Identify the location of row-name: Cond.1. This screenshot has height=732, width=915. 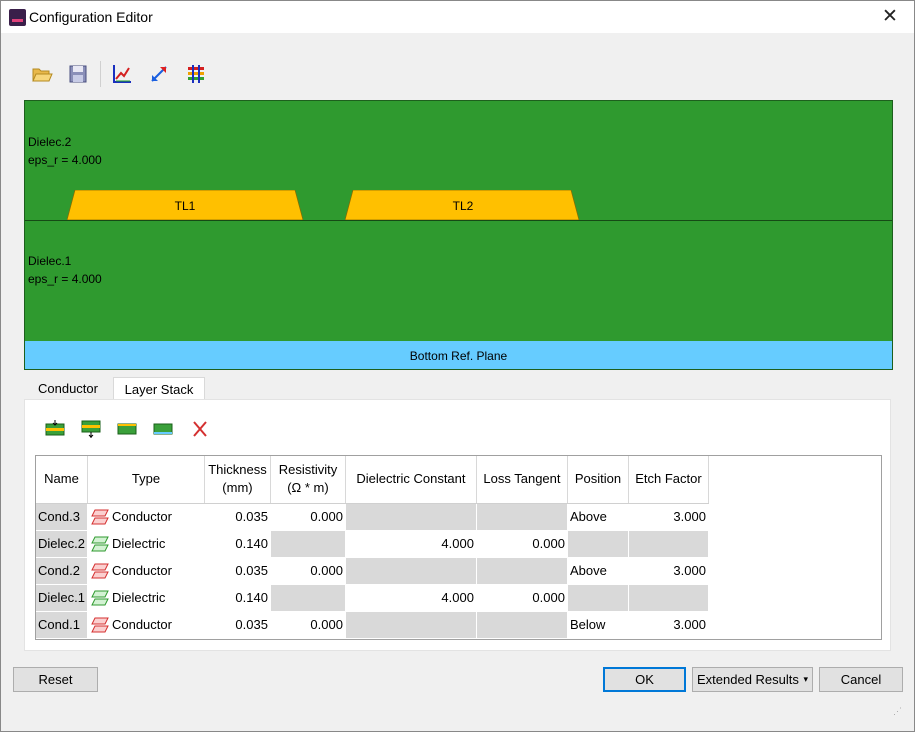
(62, 625).